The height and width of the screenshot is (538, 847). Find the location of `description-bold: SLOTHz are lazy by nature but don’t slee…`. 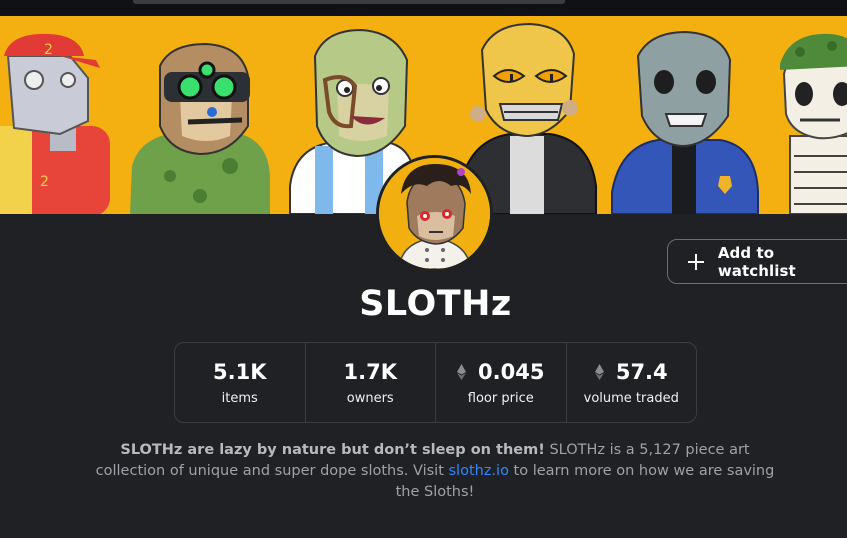

description-bold: SLOTHz are lazy by nature but don’t slee… is located at coordinates (332, 450).